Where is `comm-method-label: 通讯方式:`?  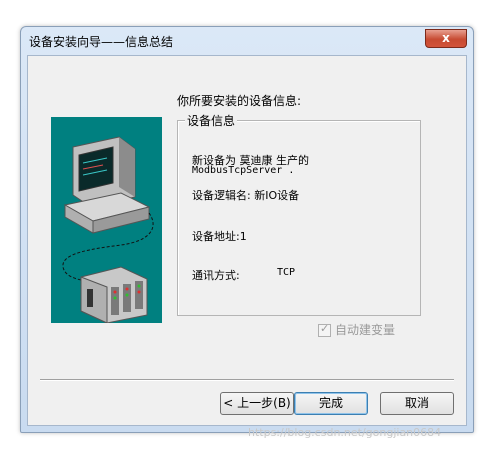 comm-method-label: 通讯方式: is located at coordinates (216, 275).